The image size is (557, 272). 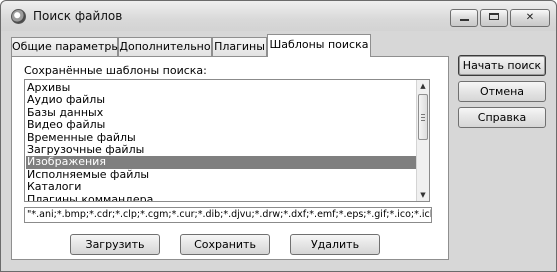 I want to click on minimize-icon, so click(x=464, y=20).